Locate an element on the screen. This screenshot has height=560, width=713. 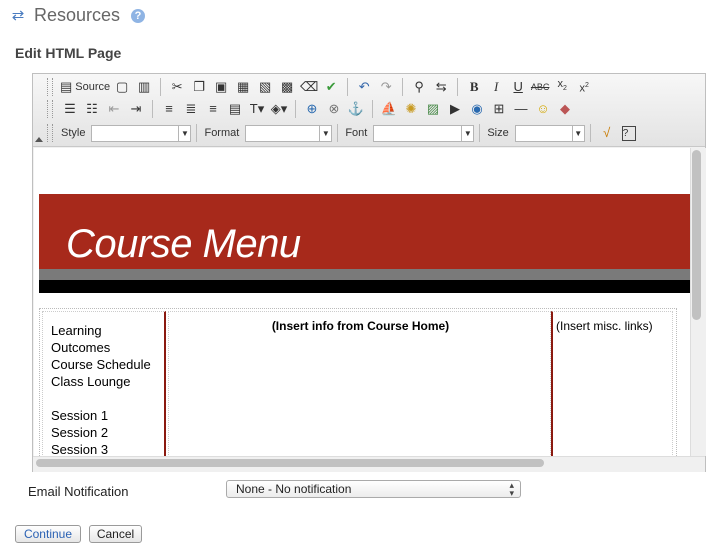
list-item: Class Lounge is located at coordinates (91, 381).